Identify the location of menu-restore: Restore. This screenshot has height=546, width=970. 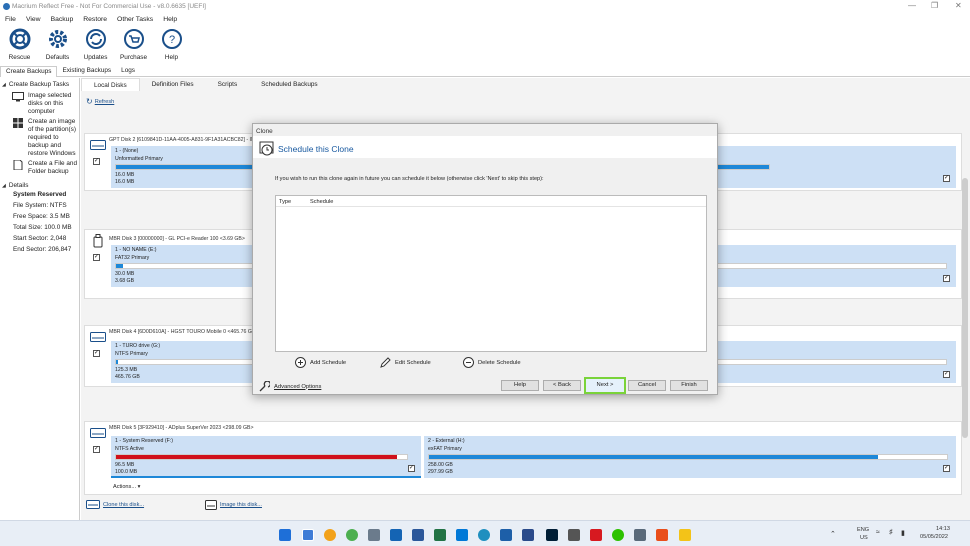
(95, 19).